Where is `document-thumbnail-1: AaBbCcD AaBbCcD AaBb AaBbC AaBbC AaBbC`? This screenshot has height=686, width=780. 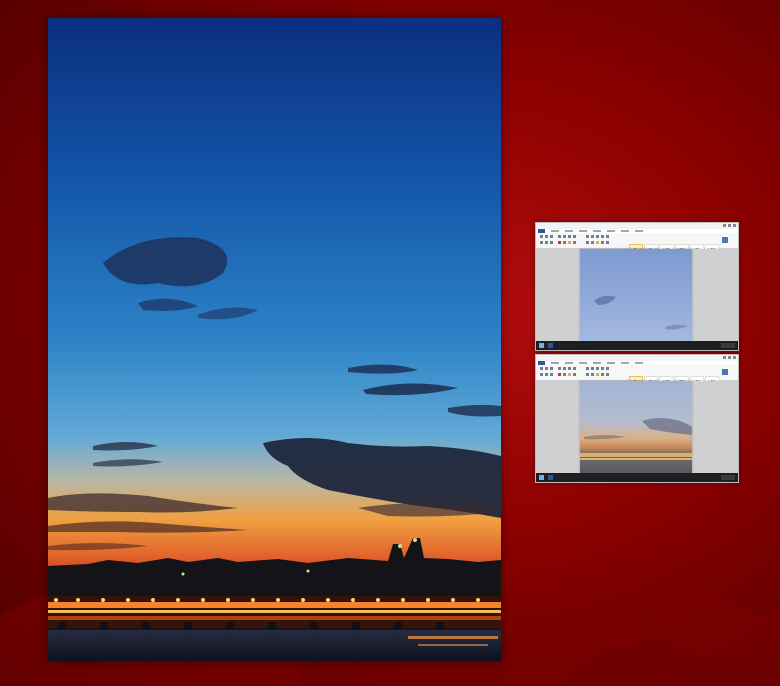
document-thumbnail-1: AaBbCcD AaBbCcD AaBb AaBbC AaBbC AaBbC is located at coordinates (637, 286).